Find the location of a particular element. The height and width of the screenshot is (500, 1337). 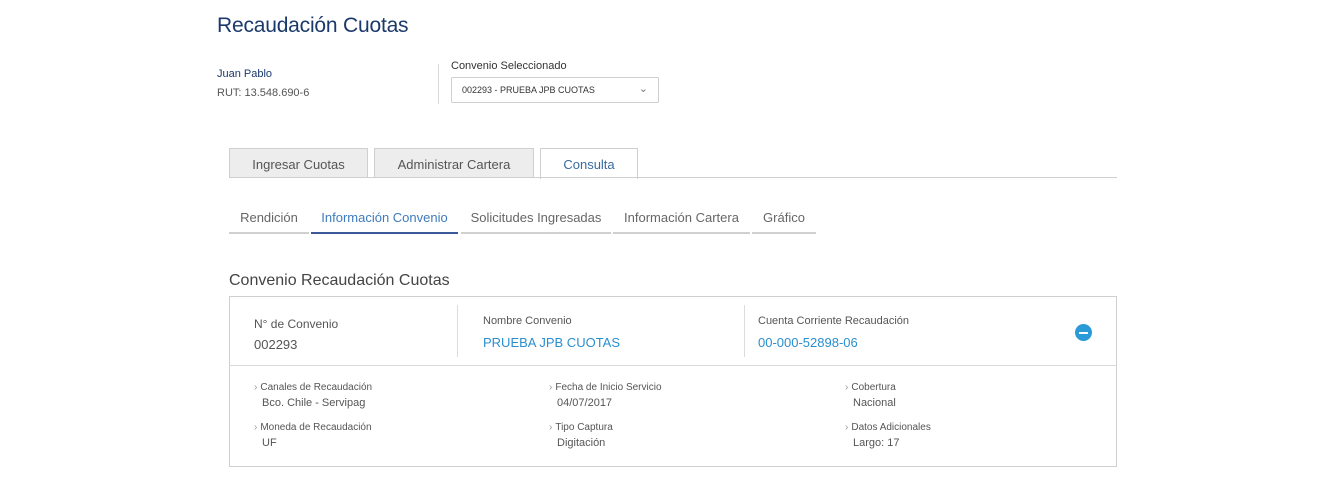

tab-administrar-cartera: Administrar Cartera is located at coordinates (454, 162).